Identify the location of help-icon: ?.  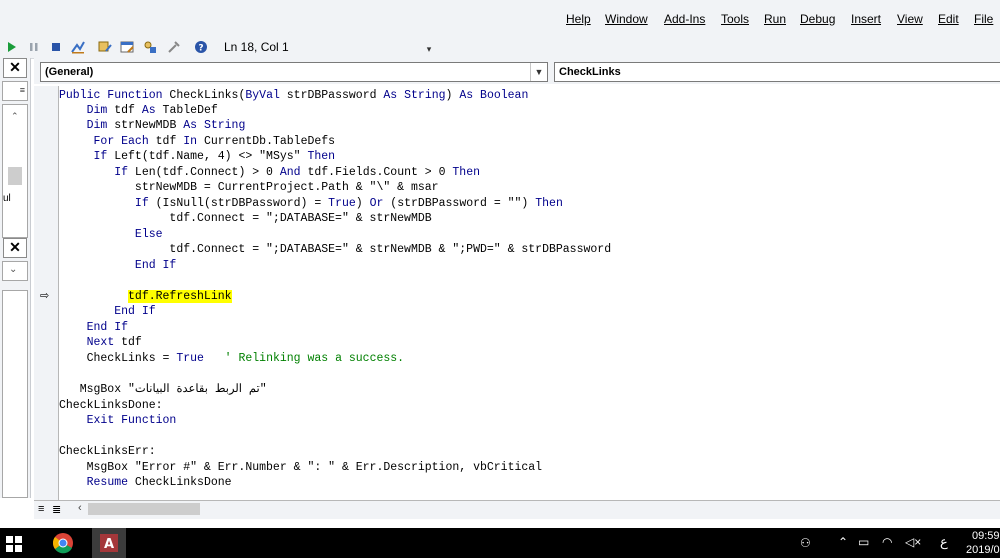
(201, 47).